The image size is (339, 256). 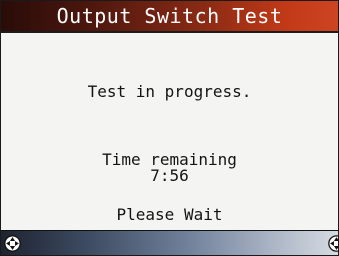 What do you see at coordinates (170, 242) in the screenshot?
I see `status-bar` at bounding box center [170, 242].